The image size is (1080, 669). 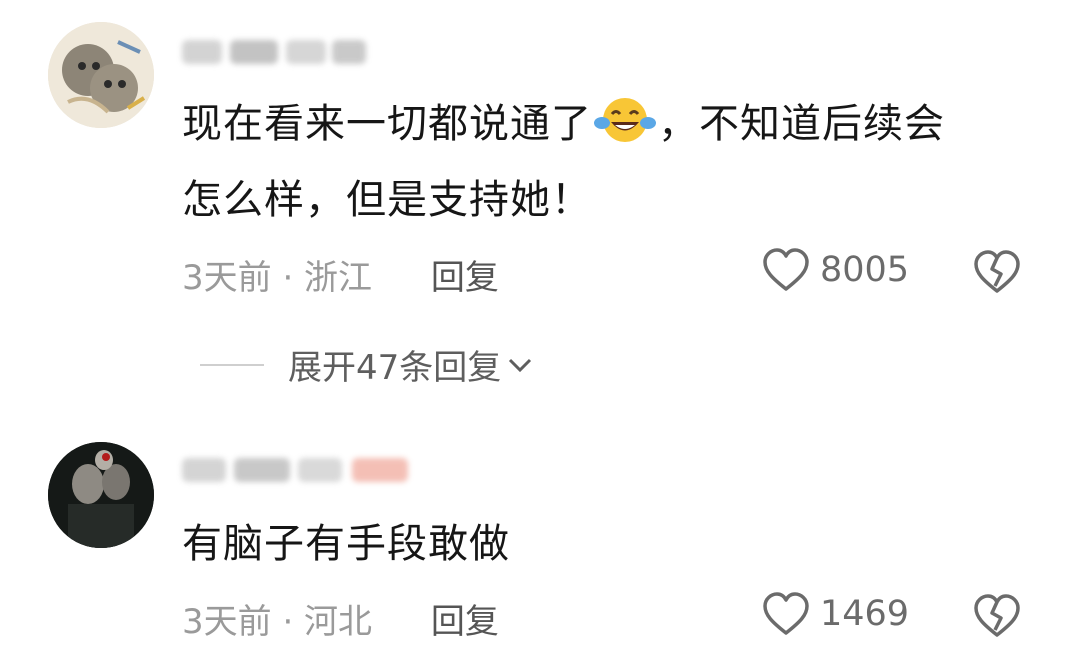 What do you see at coordinates (277, 278) in the screenshot?
I see `time-location: 3天前 · 浙江` at bounding box center [277, 278].